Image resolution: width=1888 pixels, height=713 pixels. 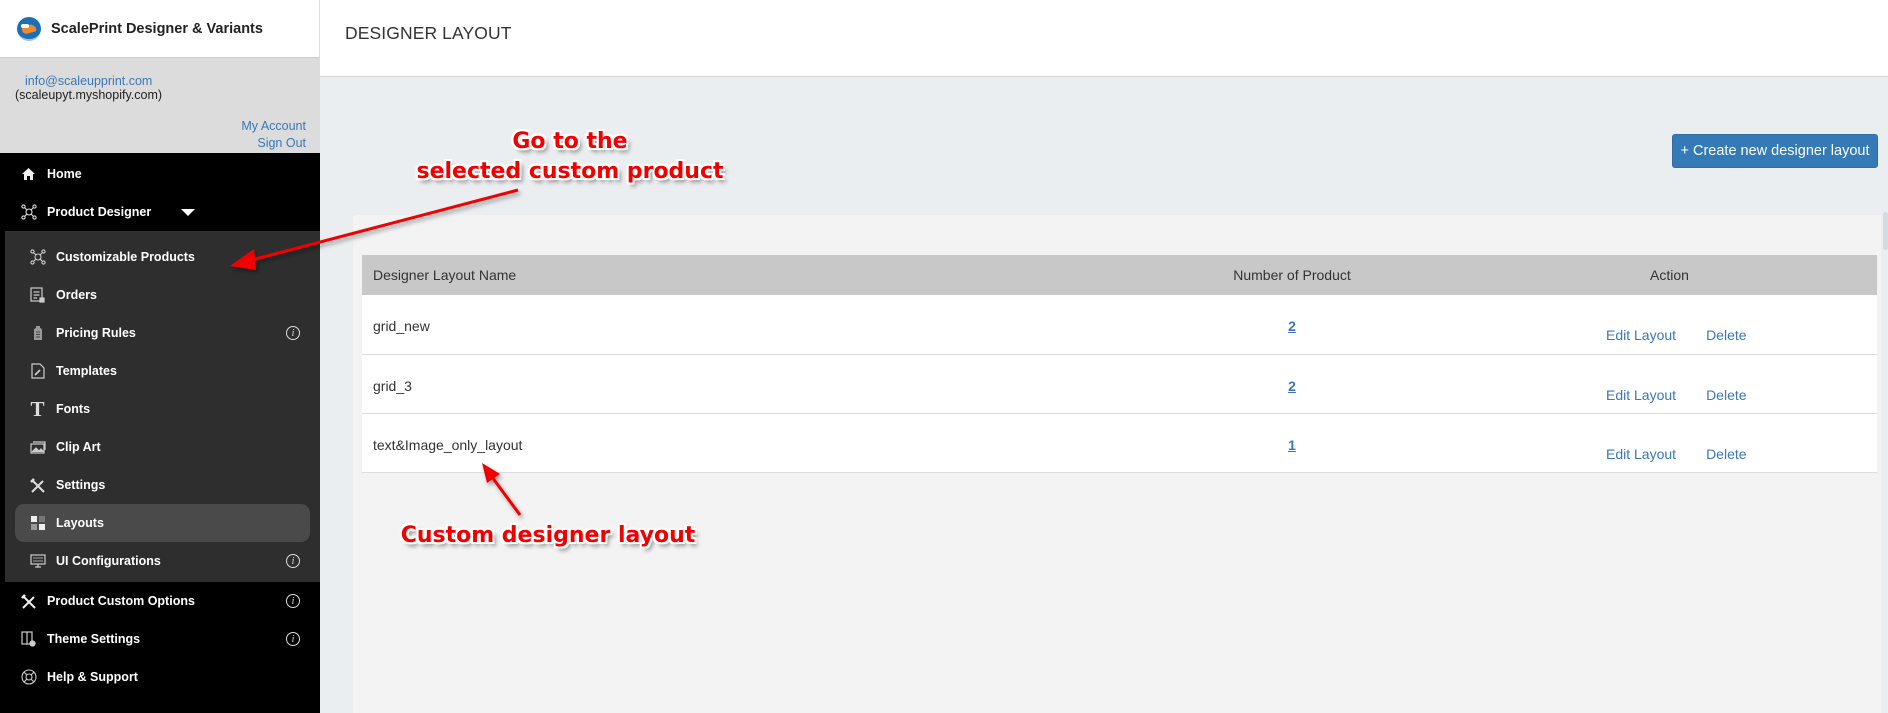 What do you see at coordinates (1775, 151) in the screenshot?
I see `create-new-designer-layout-button: + Create new designer layout` at bounding box center [1775, 151].